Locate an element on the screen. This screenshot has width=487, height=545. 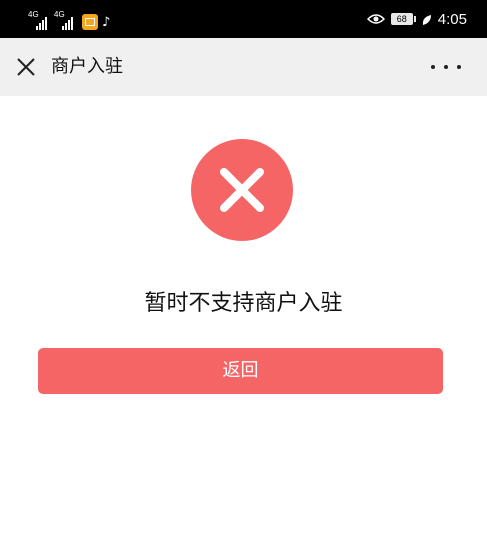
page-title: 商户入驻 is located at coordinates (87, 66).